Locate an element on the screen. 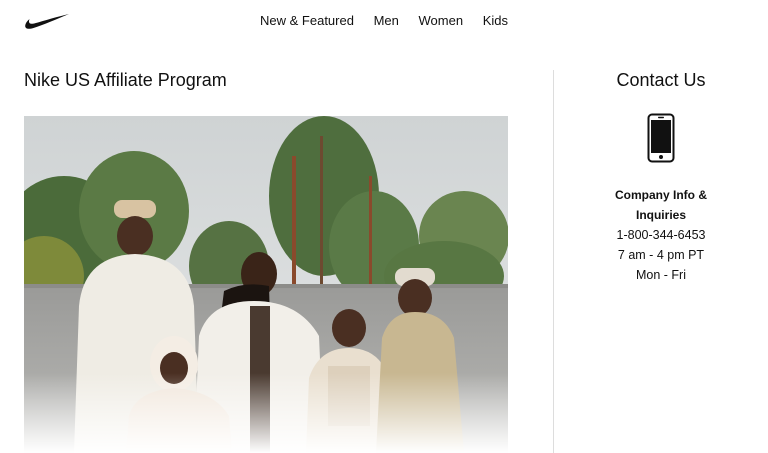 This screenshot has height=453, width=768. main-nav: New & Featured Men Women Kids is located at coordinates (384, 20).